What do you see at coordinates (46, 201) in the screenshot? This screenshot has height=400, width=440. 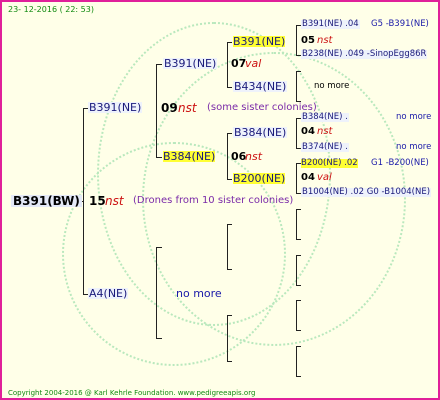 I see `root-queen-label: B391(BW)` at bounding box center [46, 201].